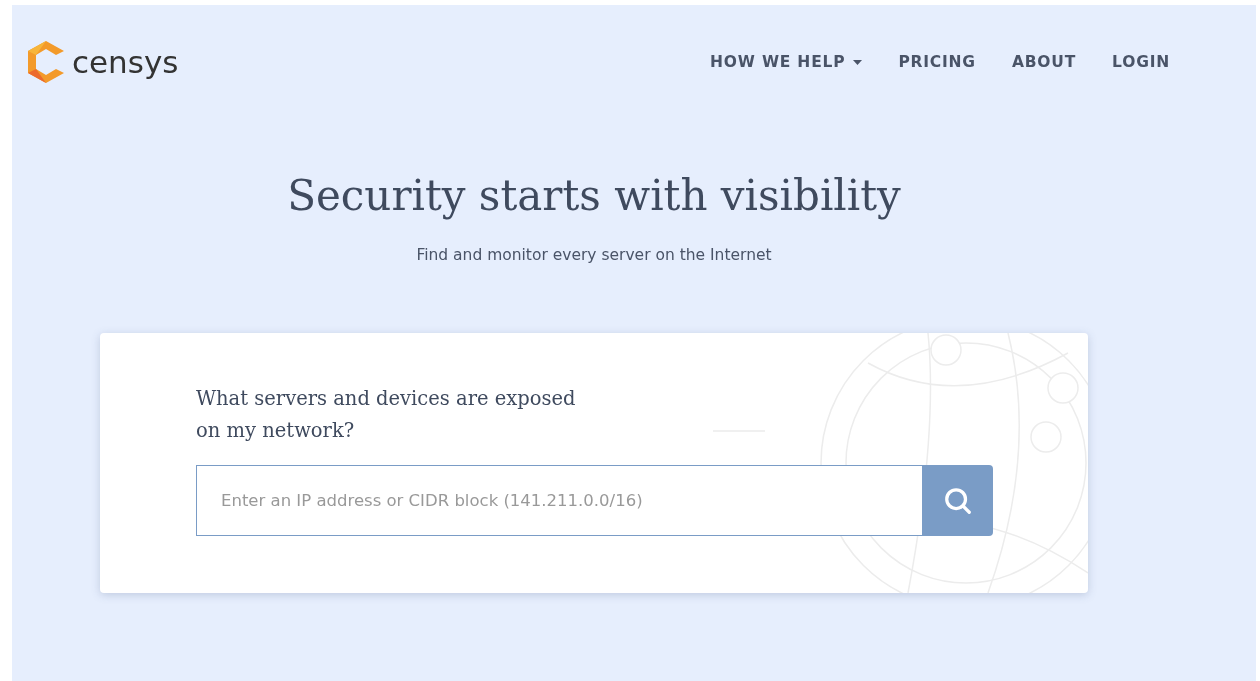 The image size is (1260, 681). Describe the element at coordinates (1044, 62) in the screenshot. I see `nav-link: ABOUT` at that location.